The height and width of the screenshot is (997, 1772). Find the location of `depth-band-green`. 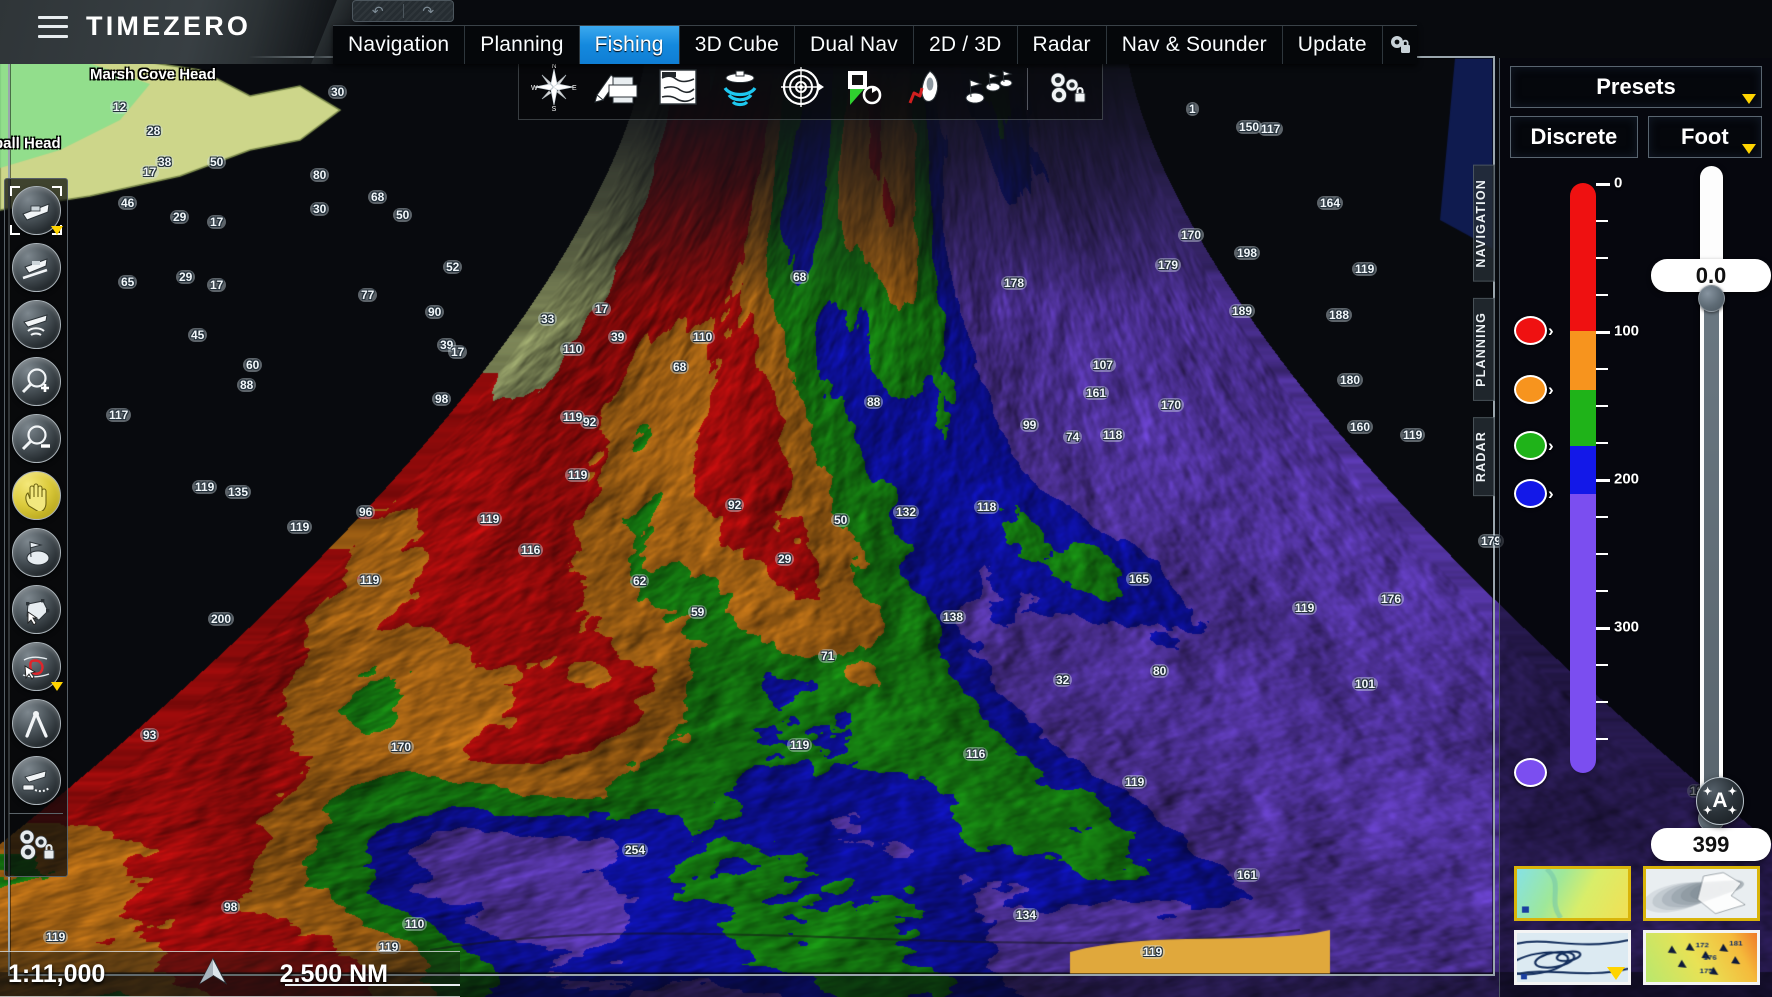

depth-band-green is located at coordinates (1583, 418).